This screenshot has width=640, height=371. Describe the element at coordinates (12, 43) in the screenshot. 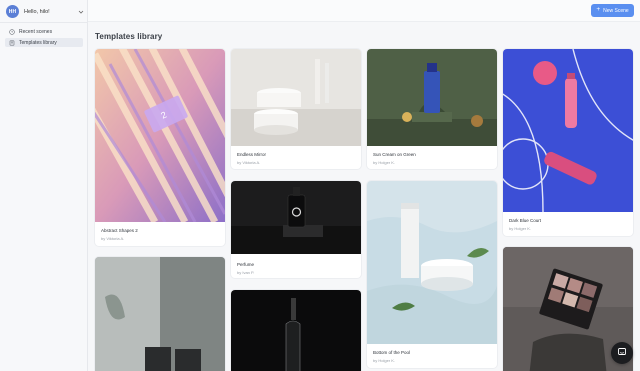

I see `book-icon` at that location.